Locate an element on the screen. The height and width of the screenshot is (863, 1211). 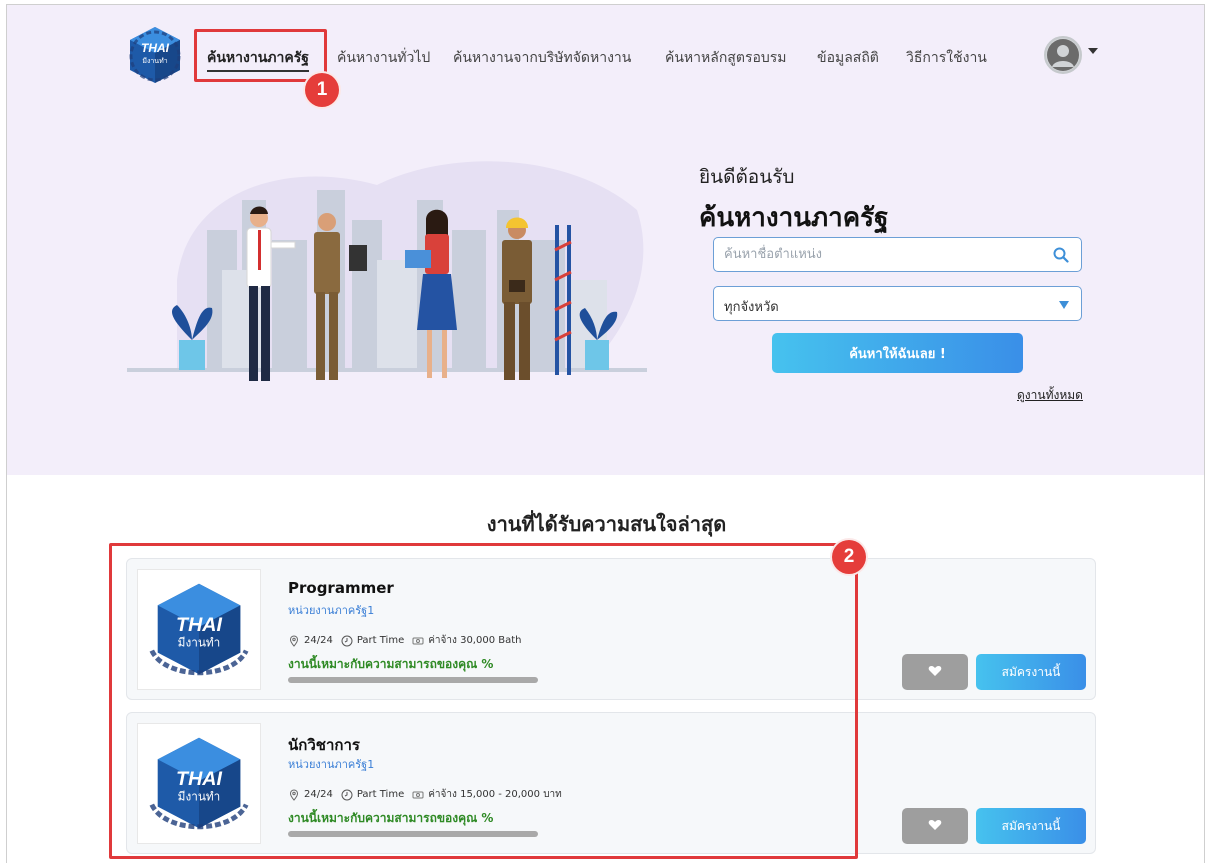
nav-item-agency-jobs: ค้นหางานจากบริษัทจัดหางาน is located at coordinates (542, 58).